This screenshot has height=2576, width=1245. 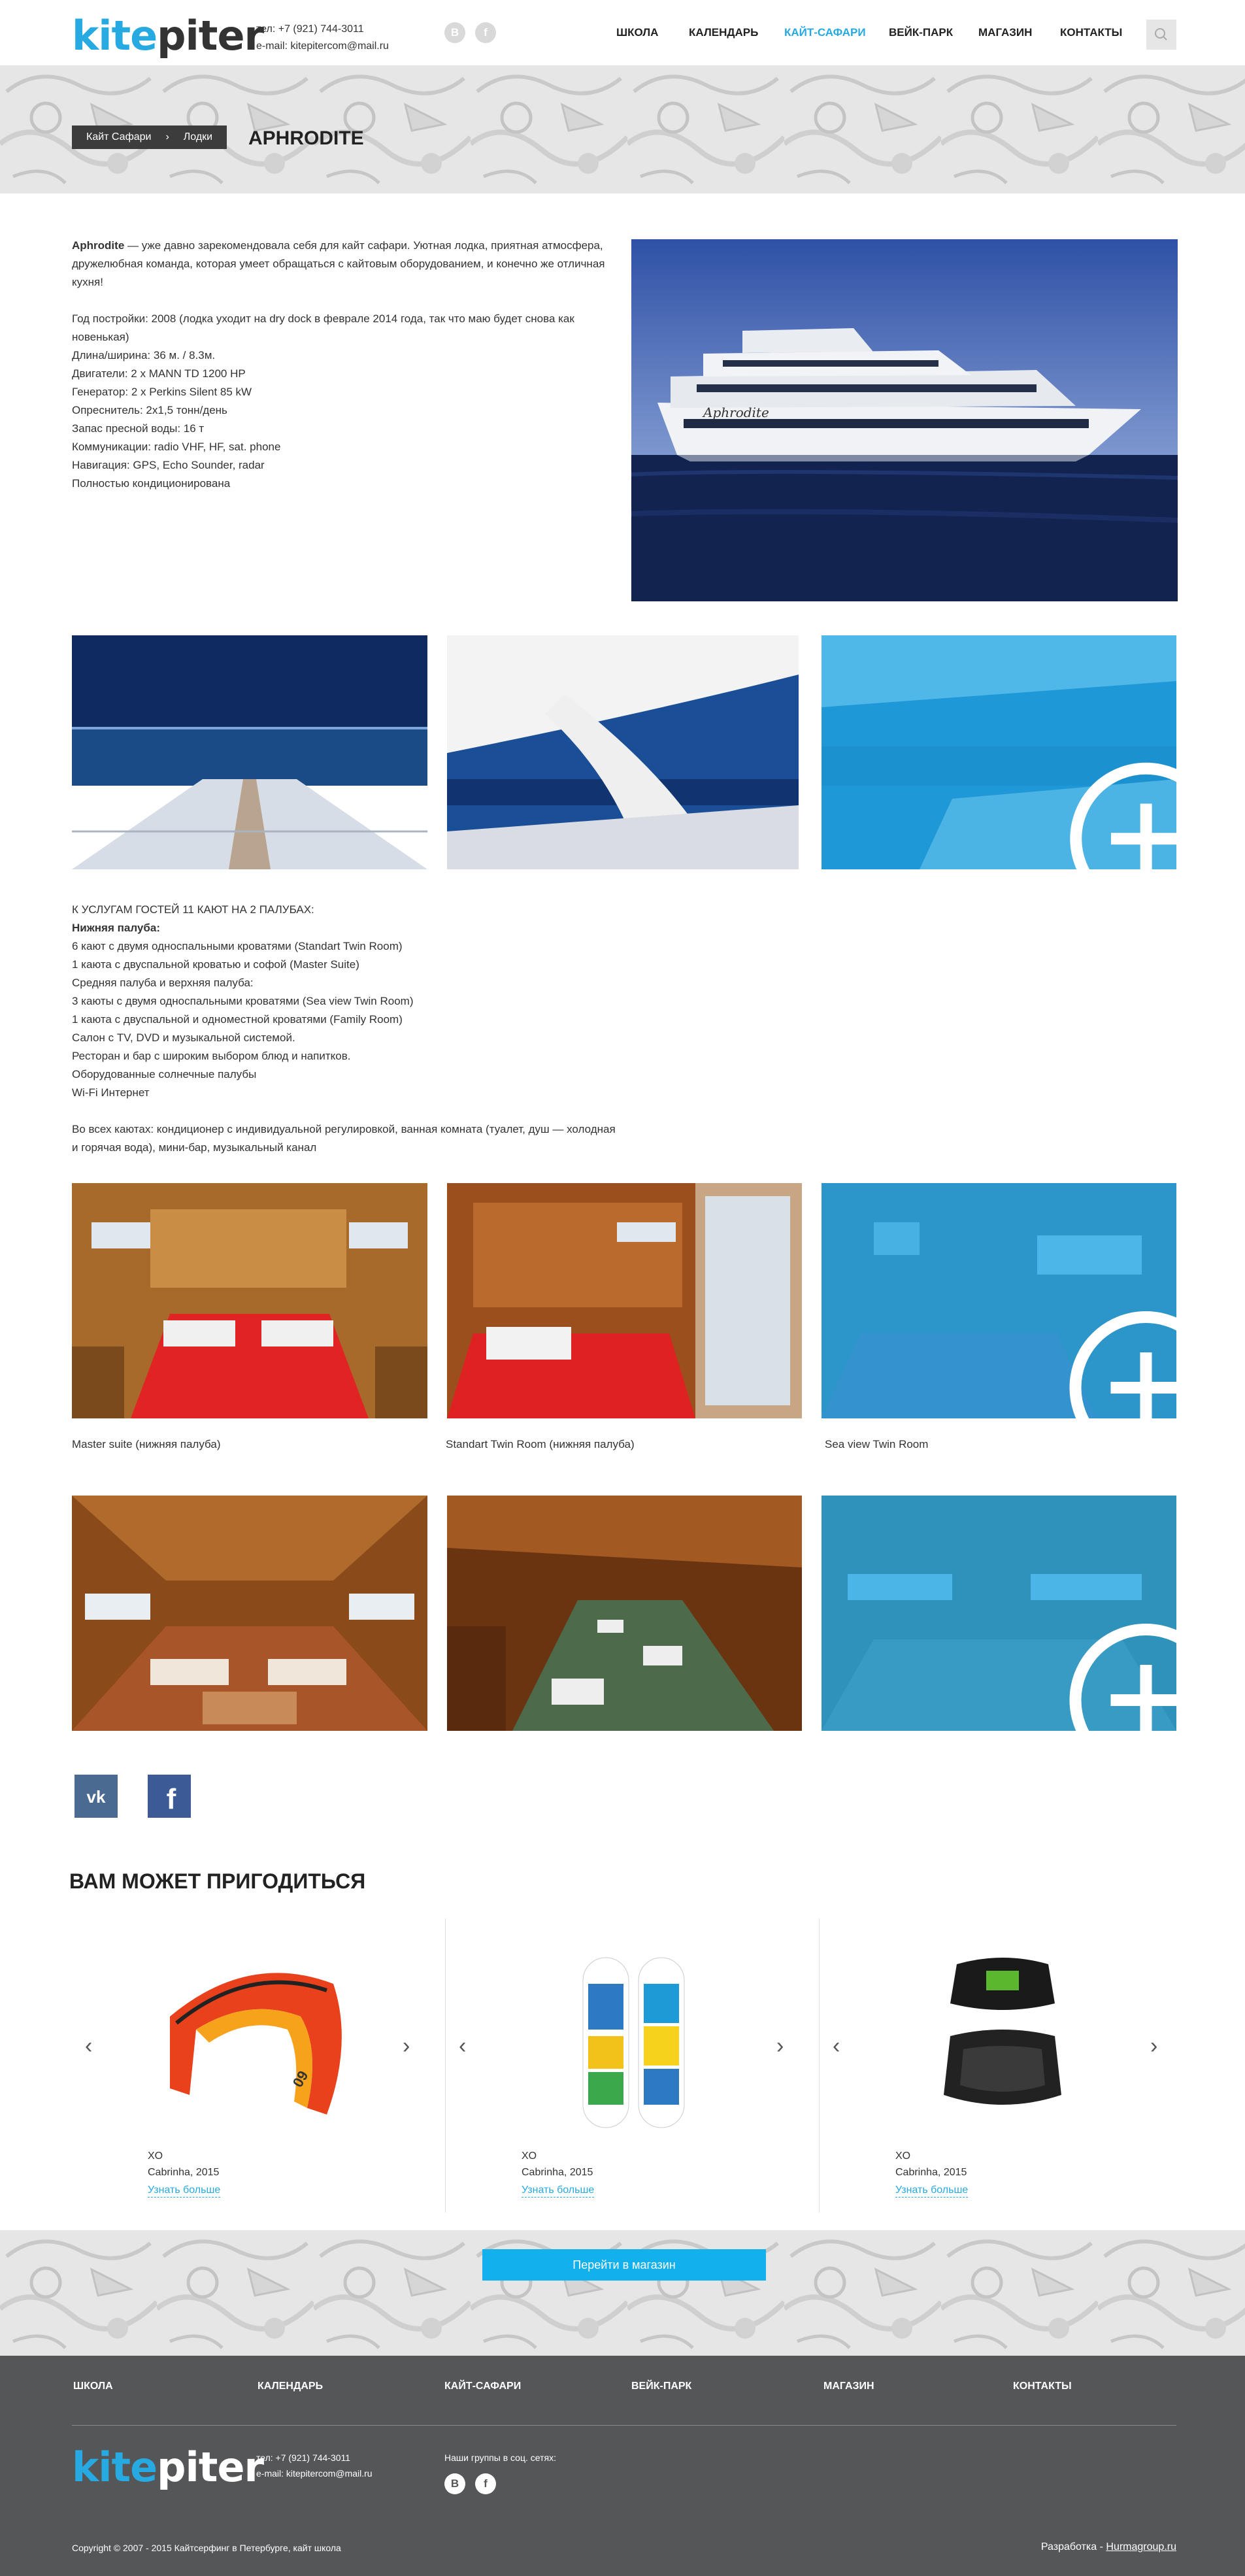 What do you see at coordinates (322, 47) in the screenshot?
I see `header-email: e-mail: kitepitercom@mail.ru` at bounding box center [322, 47].